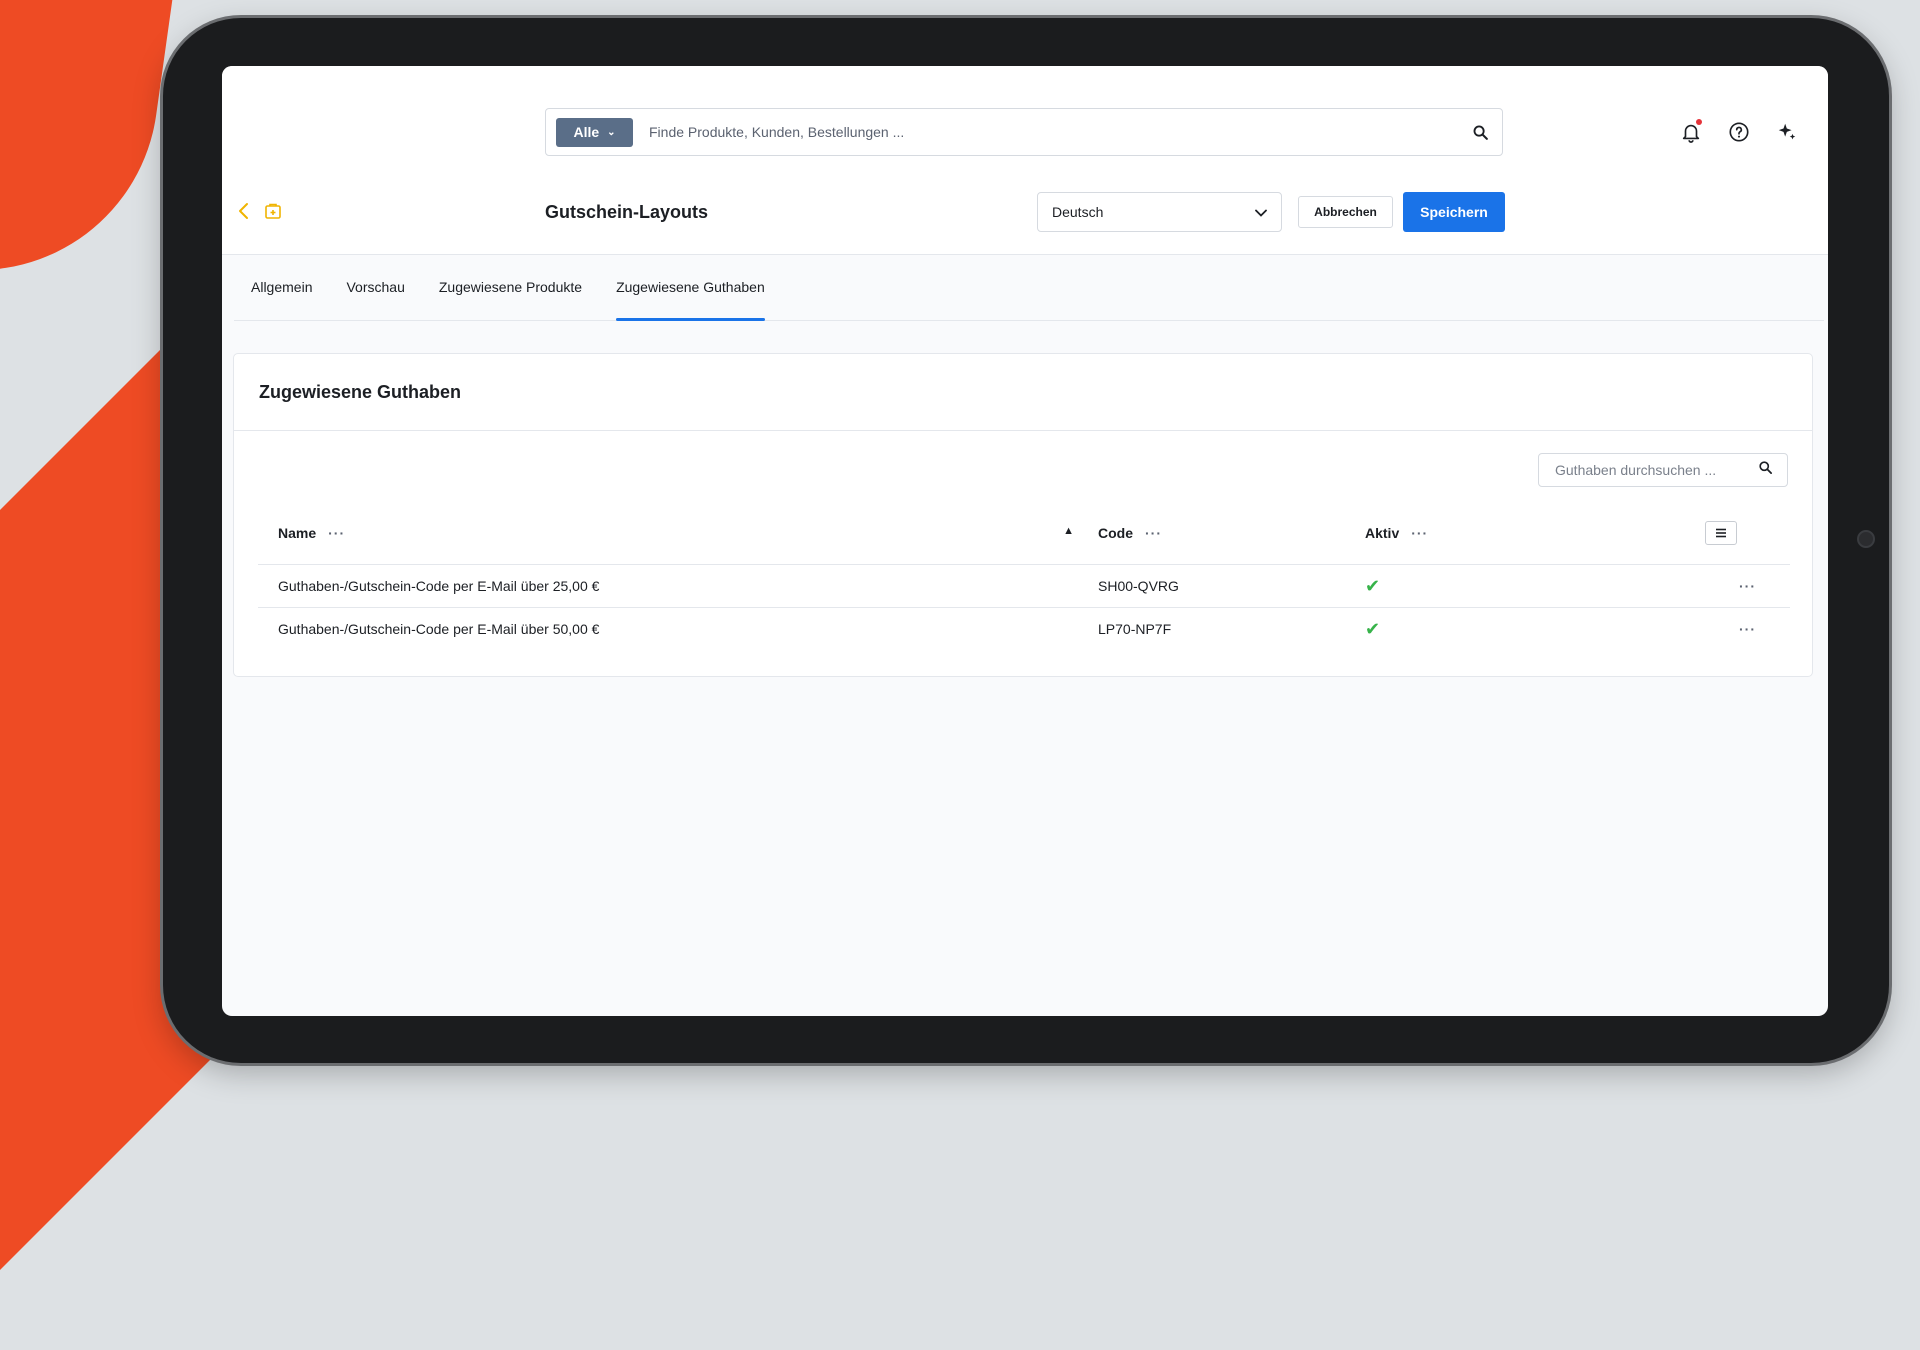 The width and height of the screenshot is (1920, 1350). I want to click on card-header: Zugewiesene Guthaben, so click(1023, 392).